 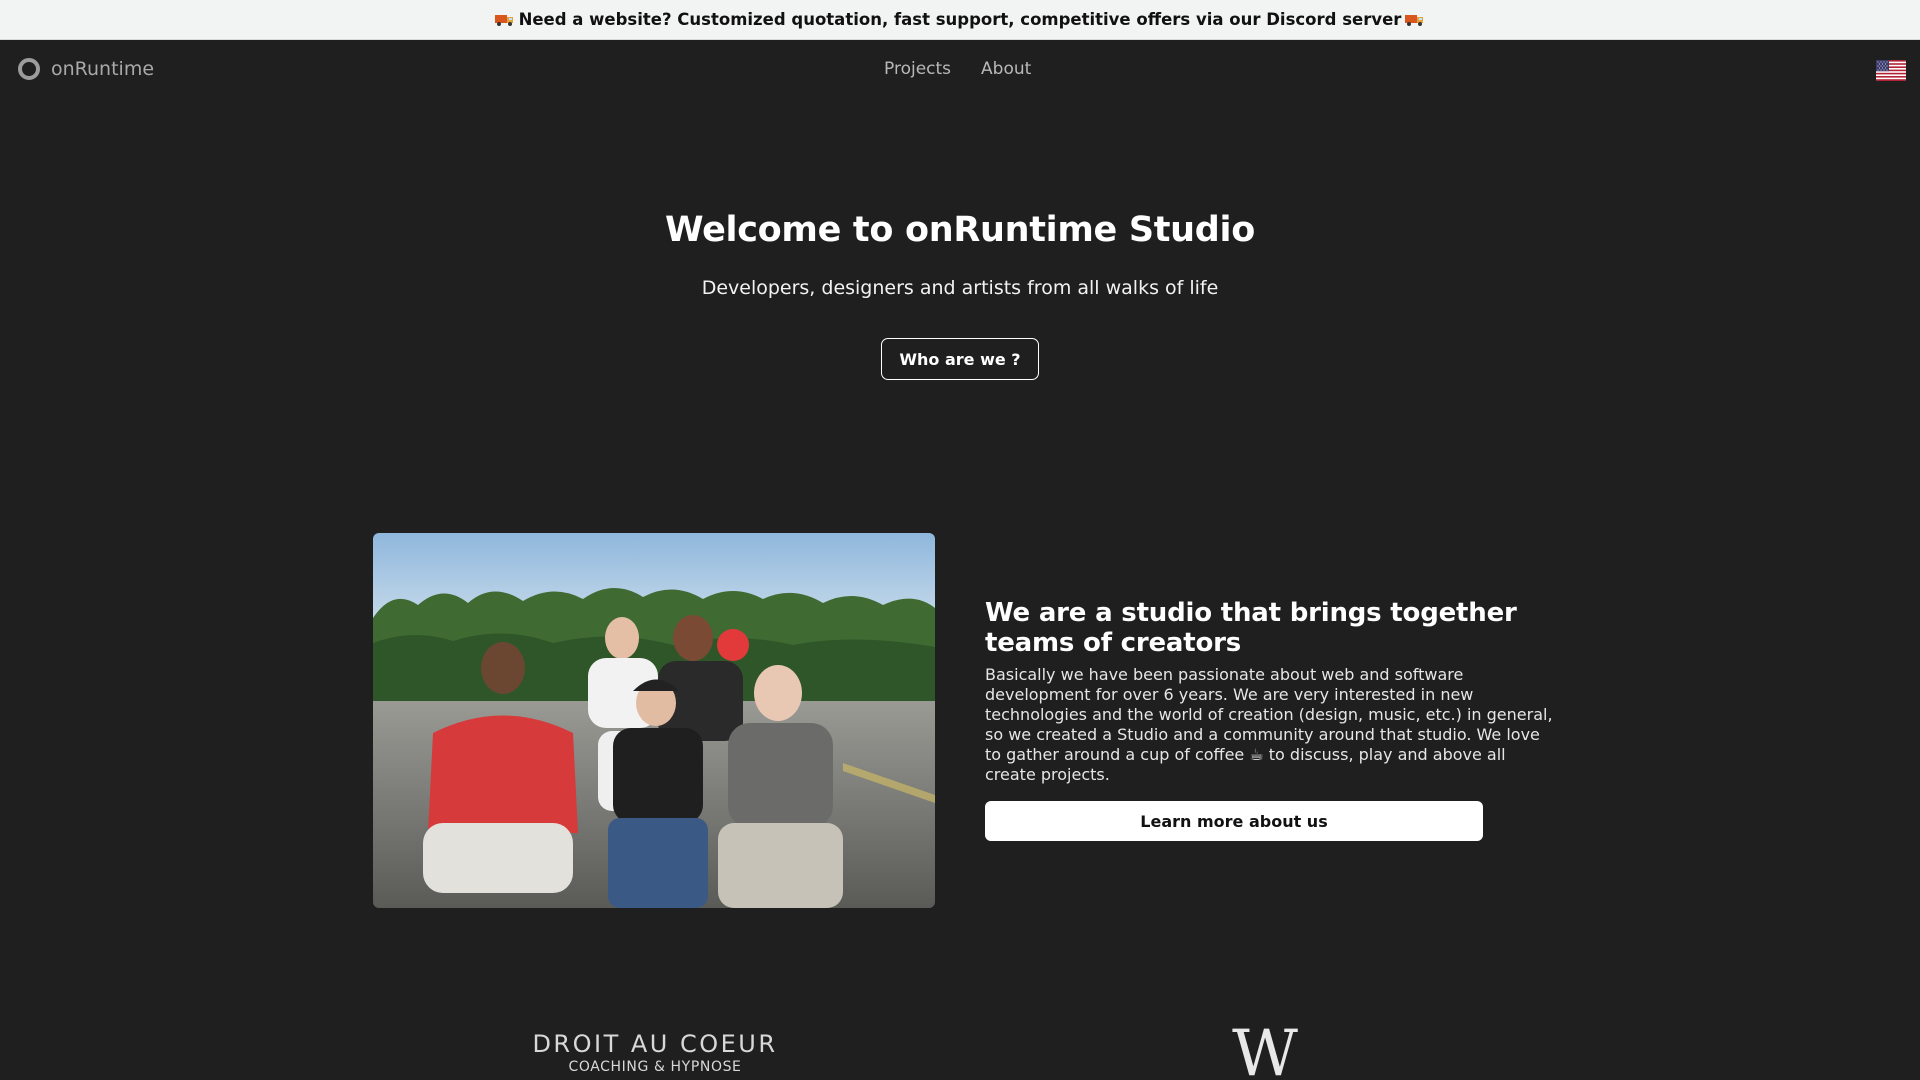 I want to click on team-photo, so click(x=654, y=720).